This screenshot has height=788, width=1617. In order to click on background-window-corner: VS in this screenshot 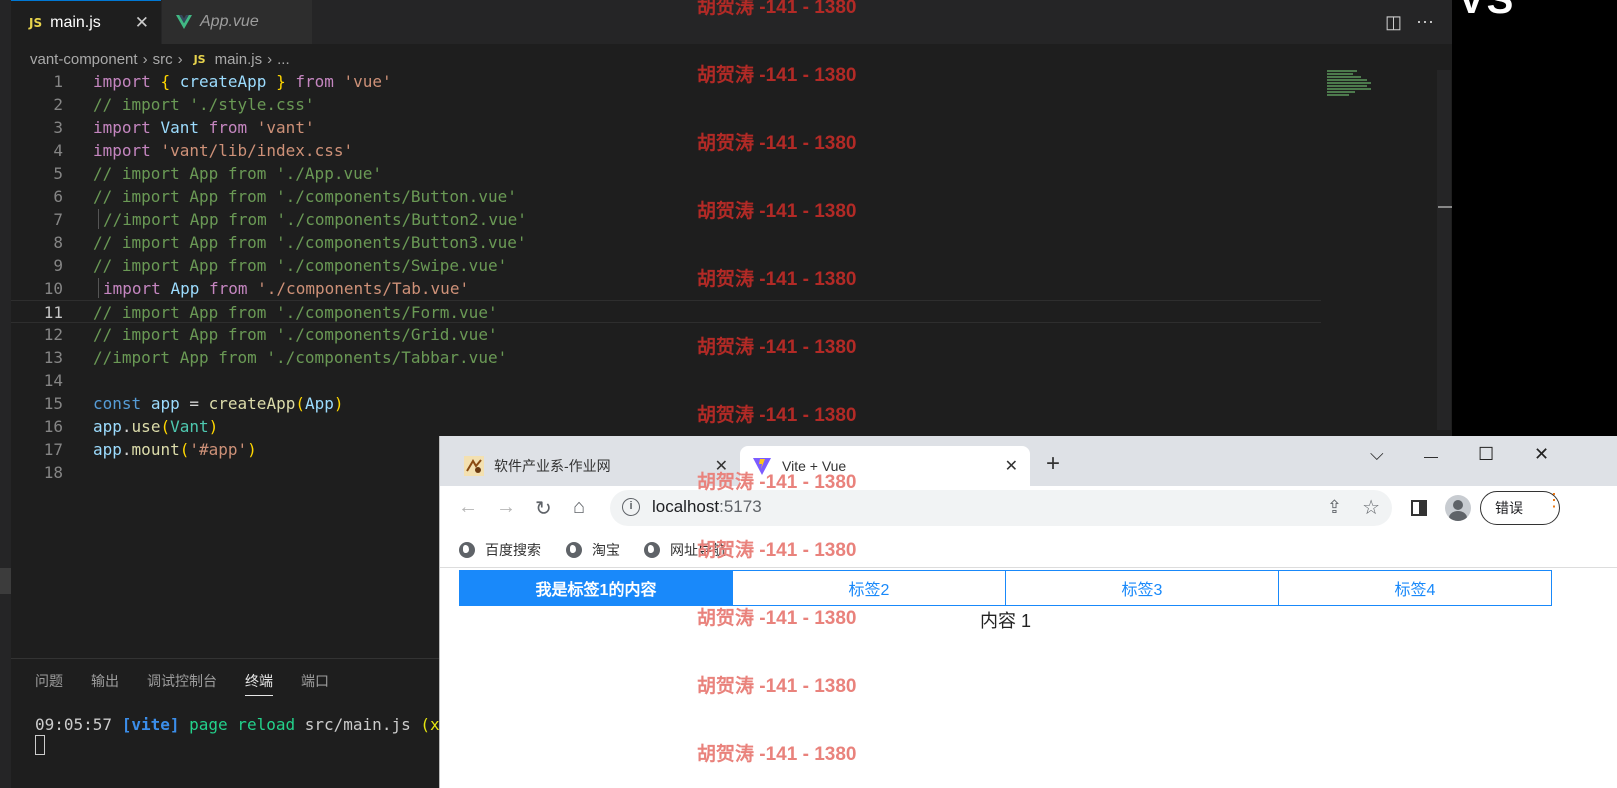, I will do `click(1534, 218)`.